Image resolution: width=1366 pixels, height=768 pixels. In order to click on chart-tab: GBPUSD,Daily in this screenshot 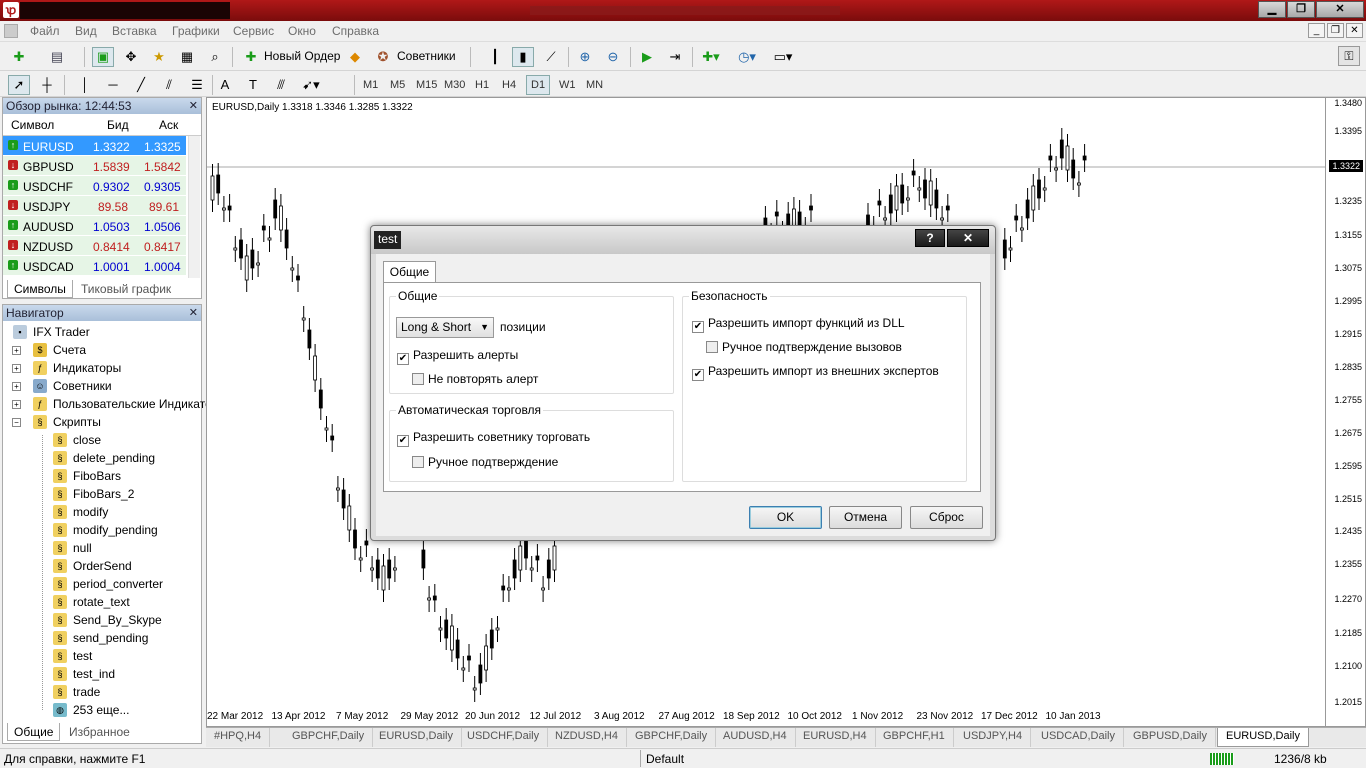, I will do `click(1170, 737)`.